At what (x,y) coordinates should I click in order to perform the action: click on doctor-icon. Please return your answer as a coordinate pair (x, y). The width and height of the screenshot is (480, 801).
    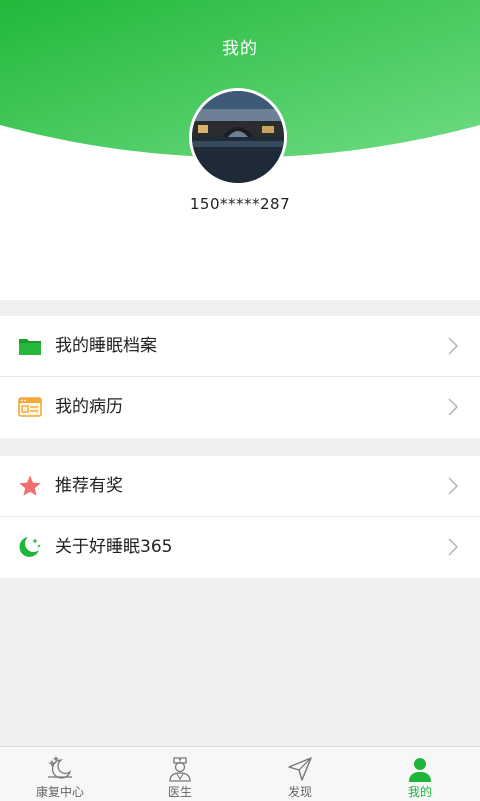
    Looking at the image, I should click on (180, 769).